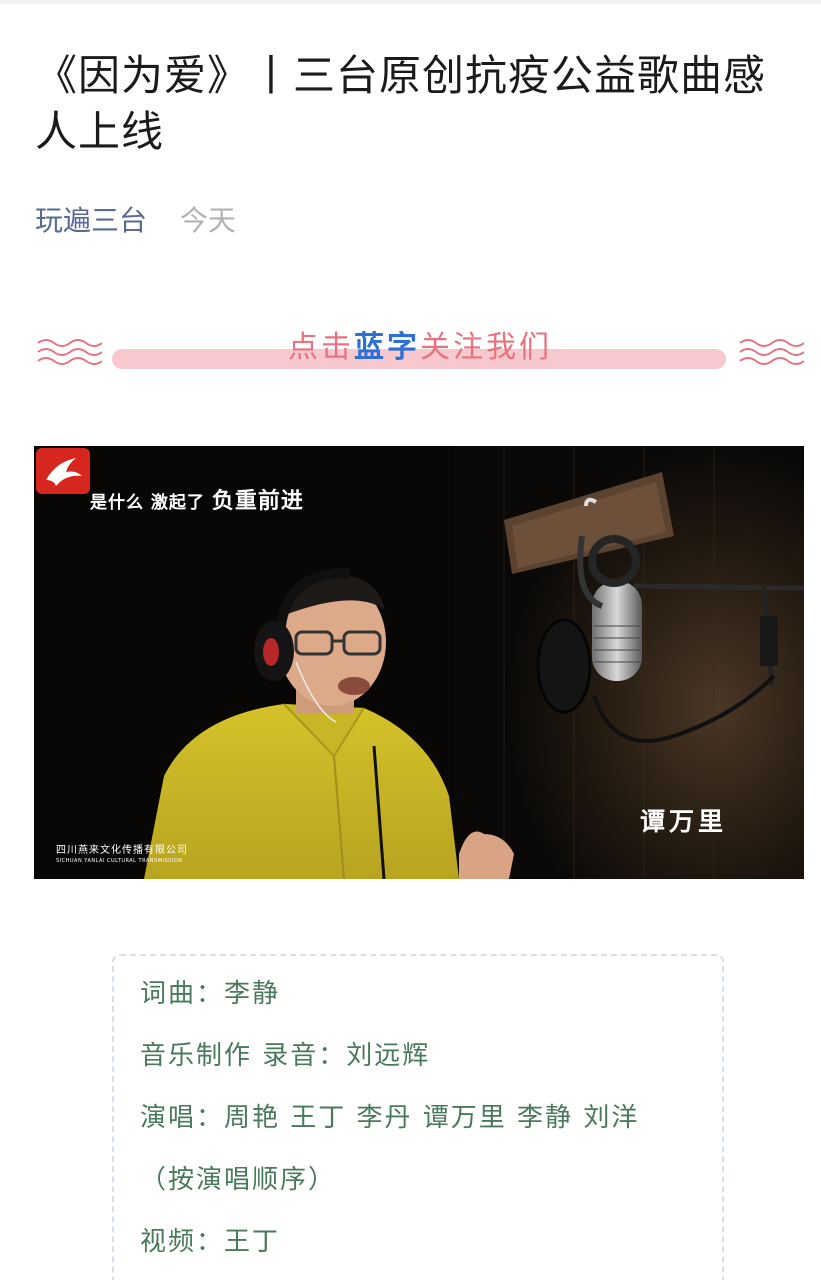 This screenshot has width=821, height=1280. Describe the element at coordinates (210, 994) in the screenshot. I see `credit-line: 词曲：李静` at that location.